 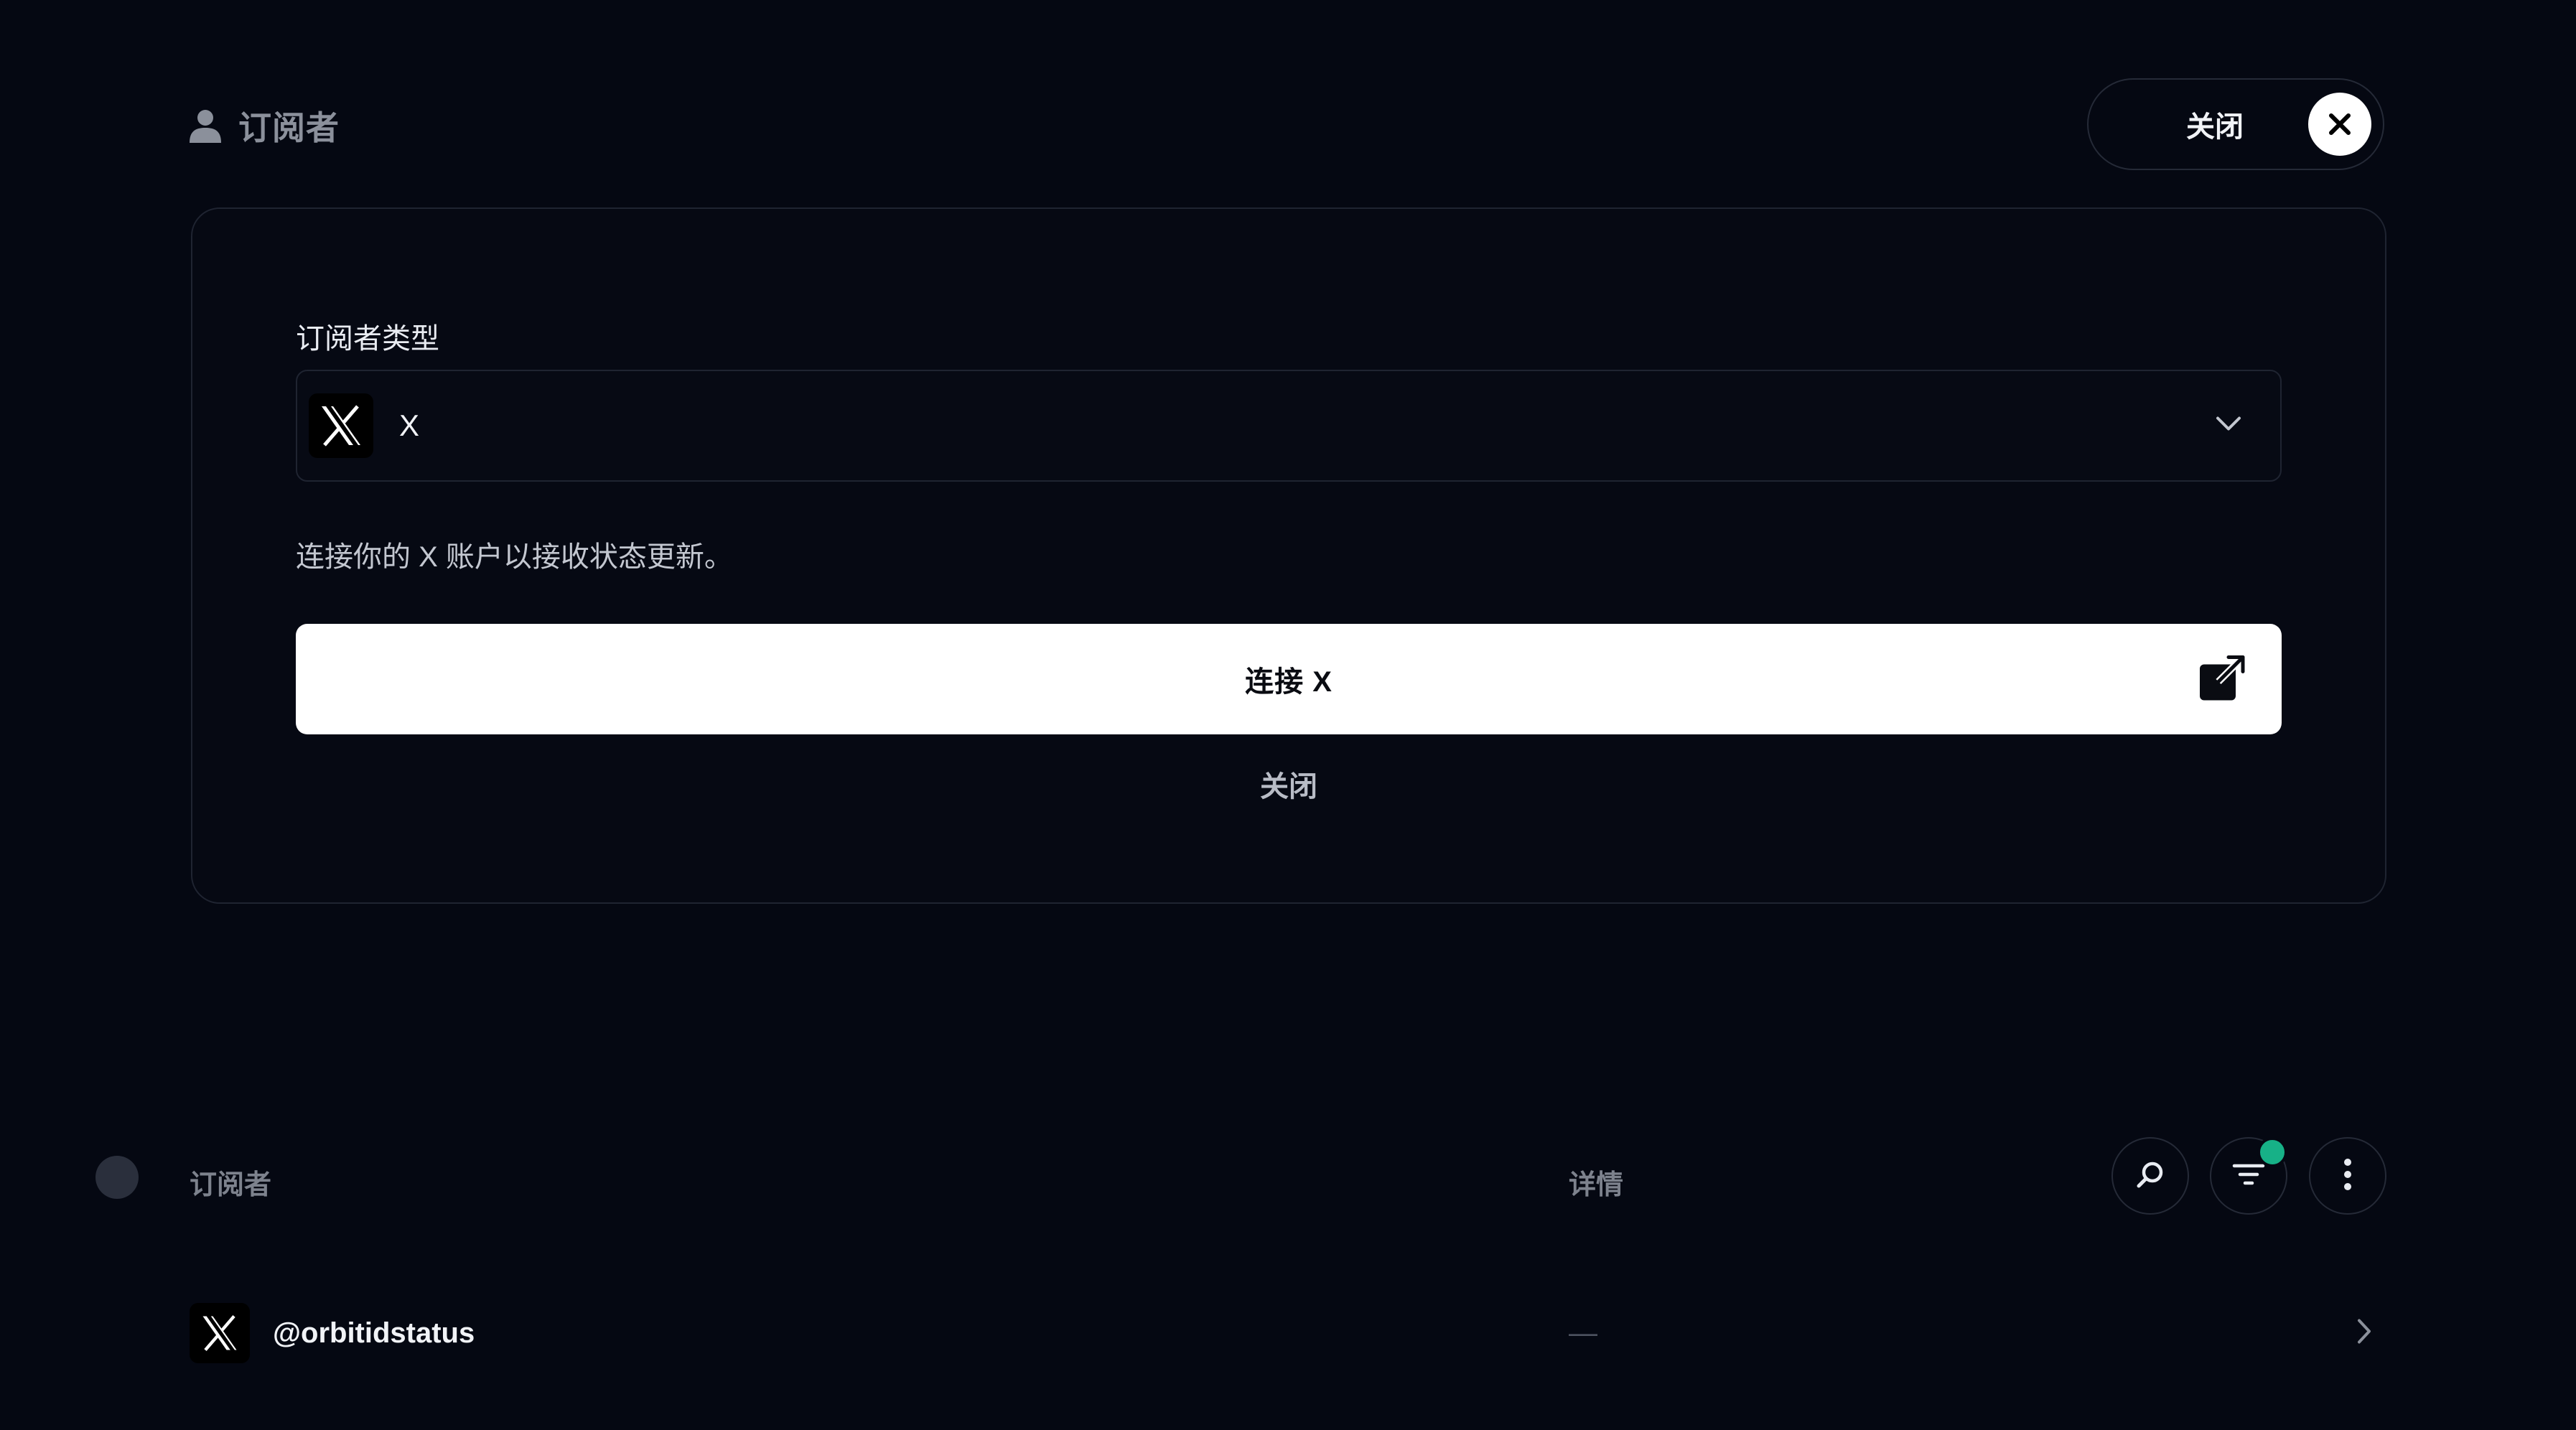 I want to click on chevron-down-icon, so click(x=2228, y=426).